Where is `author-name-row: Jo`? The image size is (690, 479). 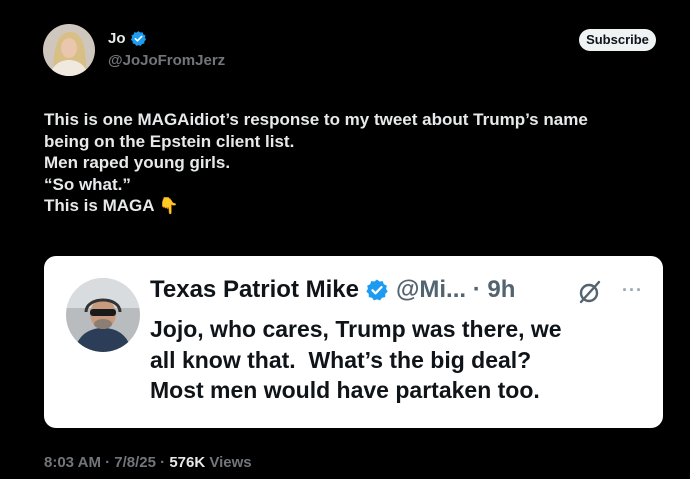
author-name-row: Jo is located at coordinates (127, 38).